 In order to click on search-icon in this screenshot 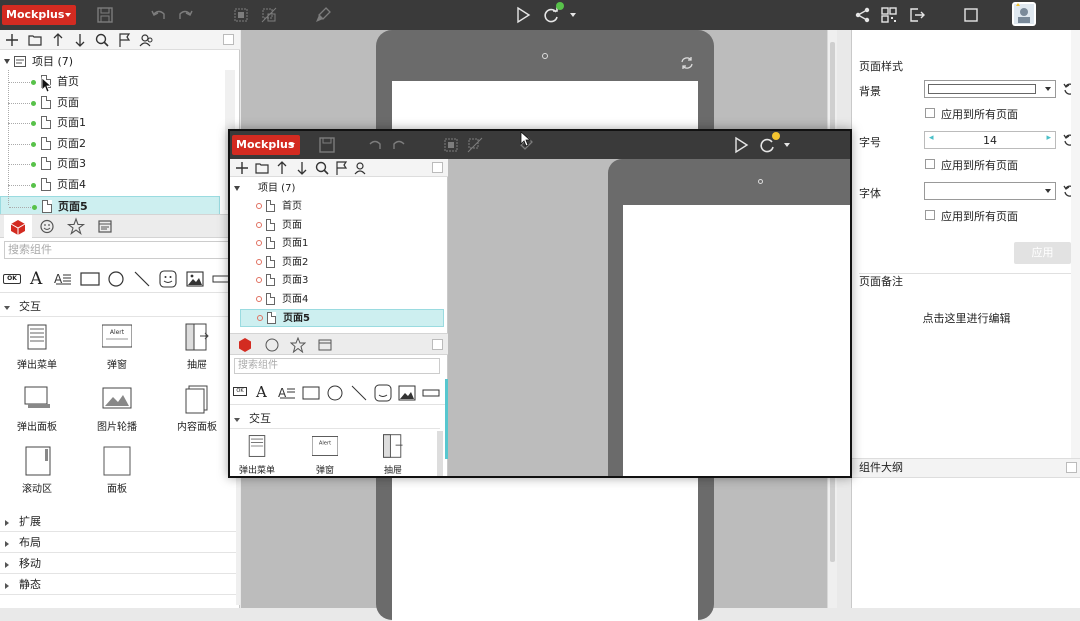, I will do `click(102, 40)`.